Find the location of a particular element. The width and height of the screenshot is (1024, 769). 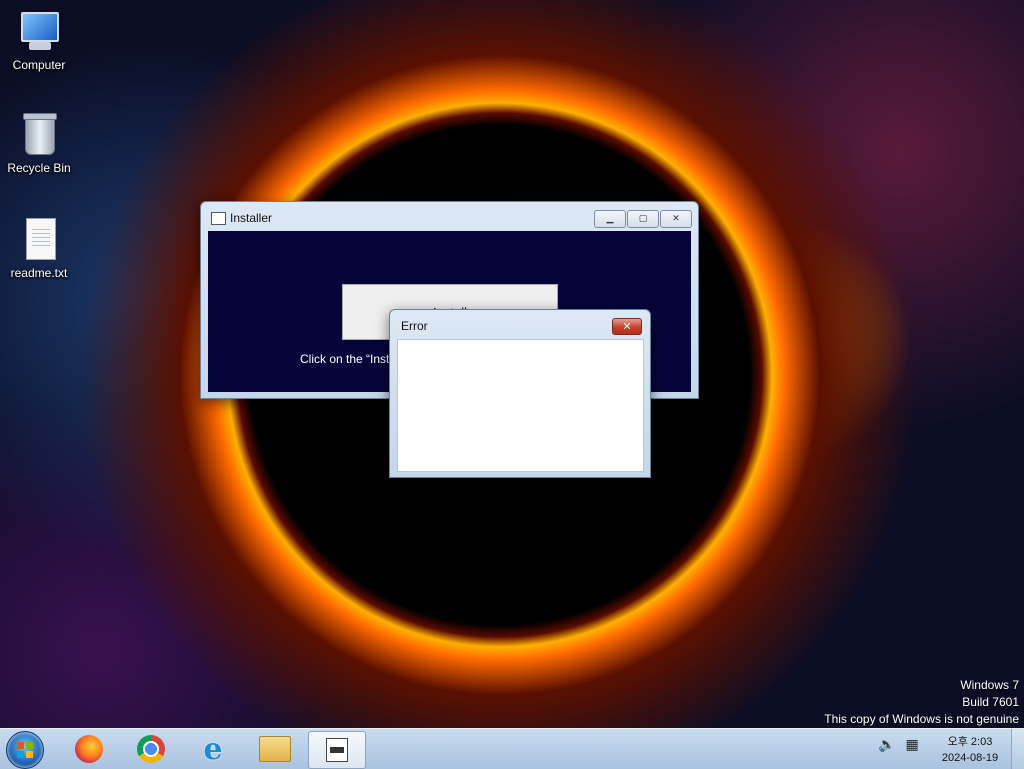

desktop-icon-recycle-bin: Recycle Bin is located at coordinates (39, 144).